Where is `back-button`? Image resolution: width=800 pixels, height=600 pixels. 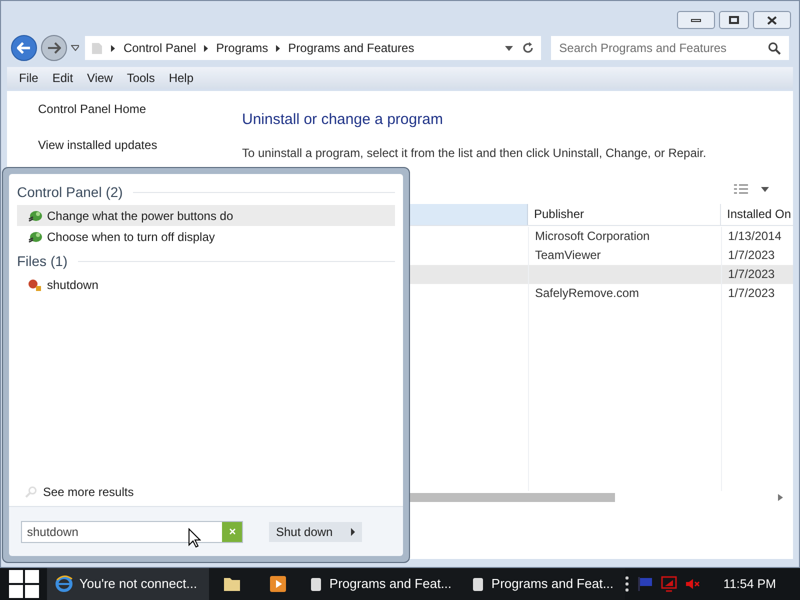 back-button is located at coordinates (24, 48).